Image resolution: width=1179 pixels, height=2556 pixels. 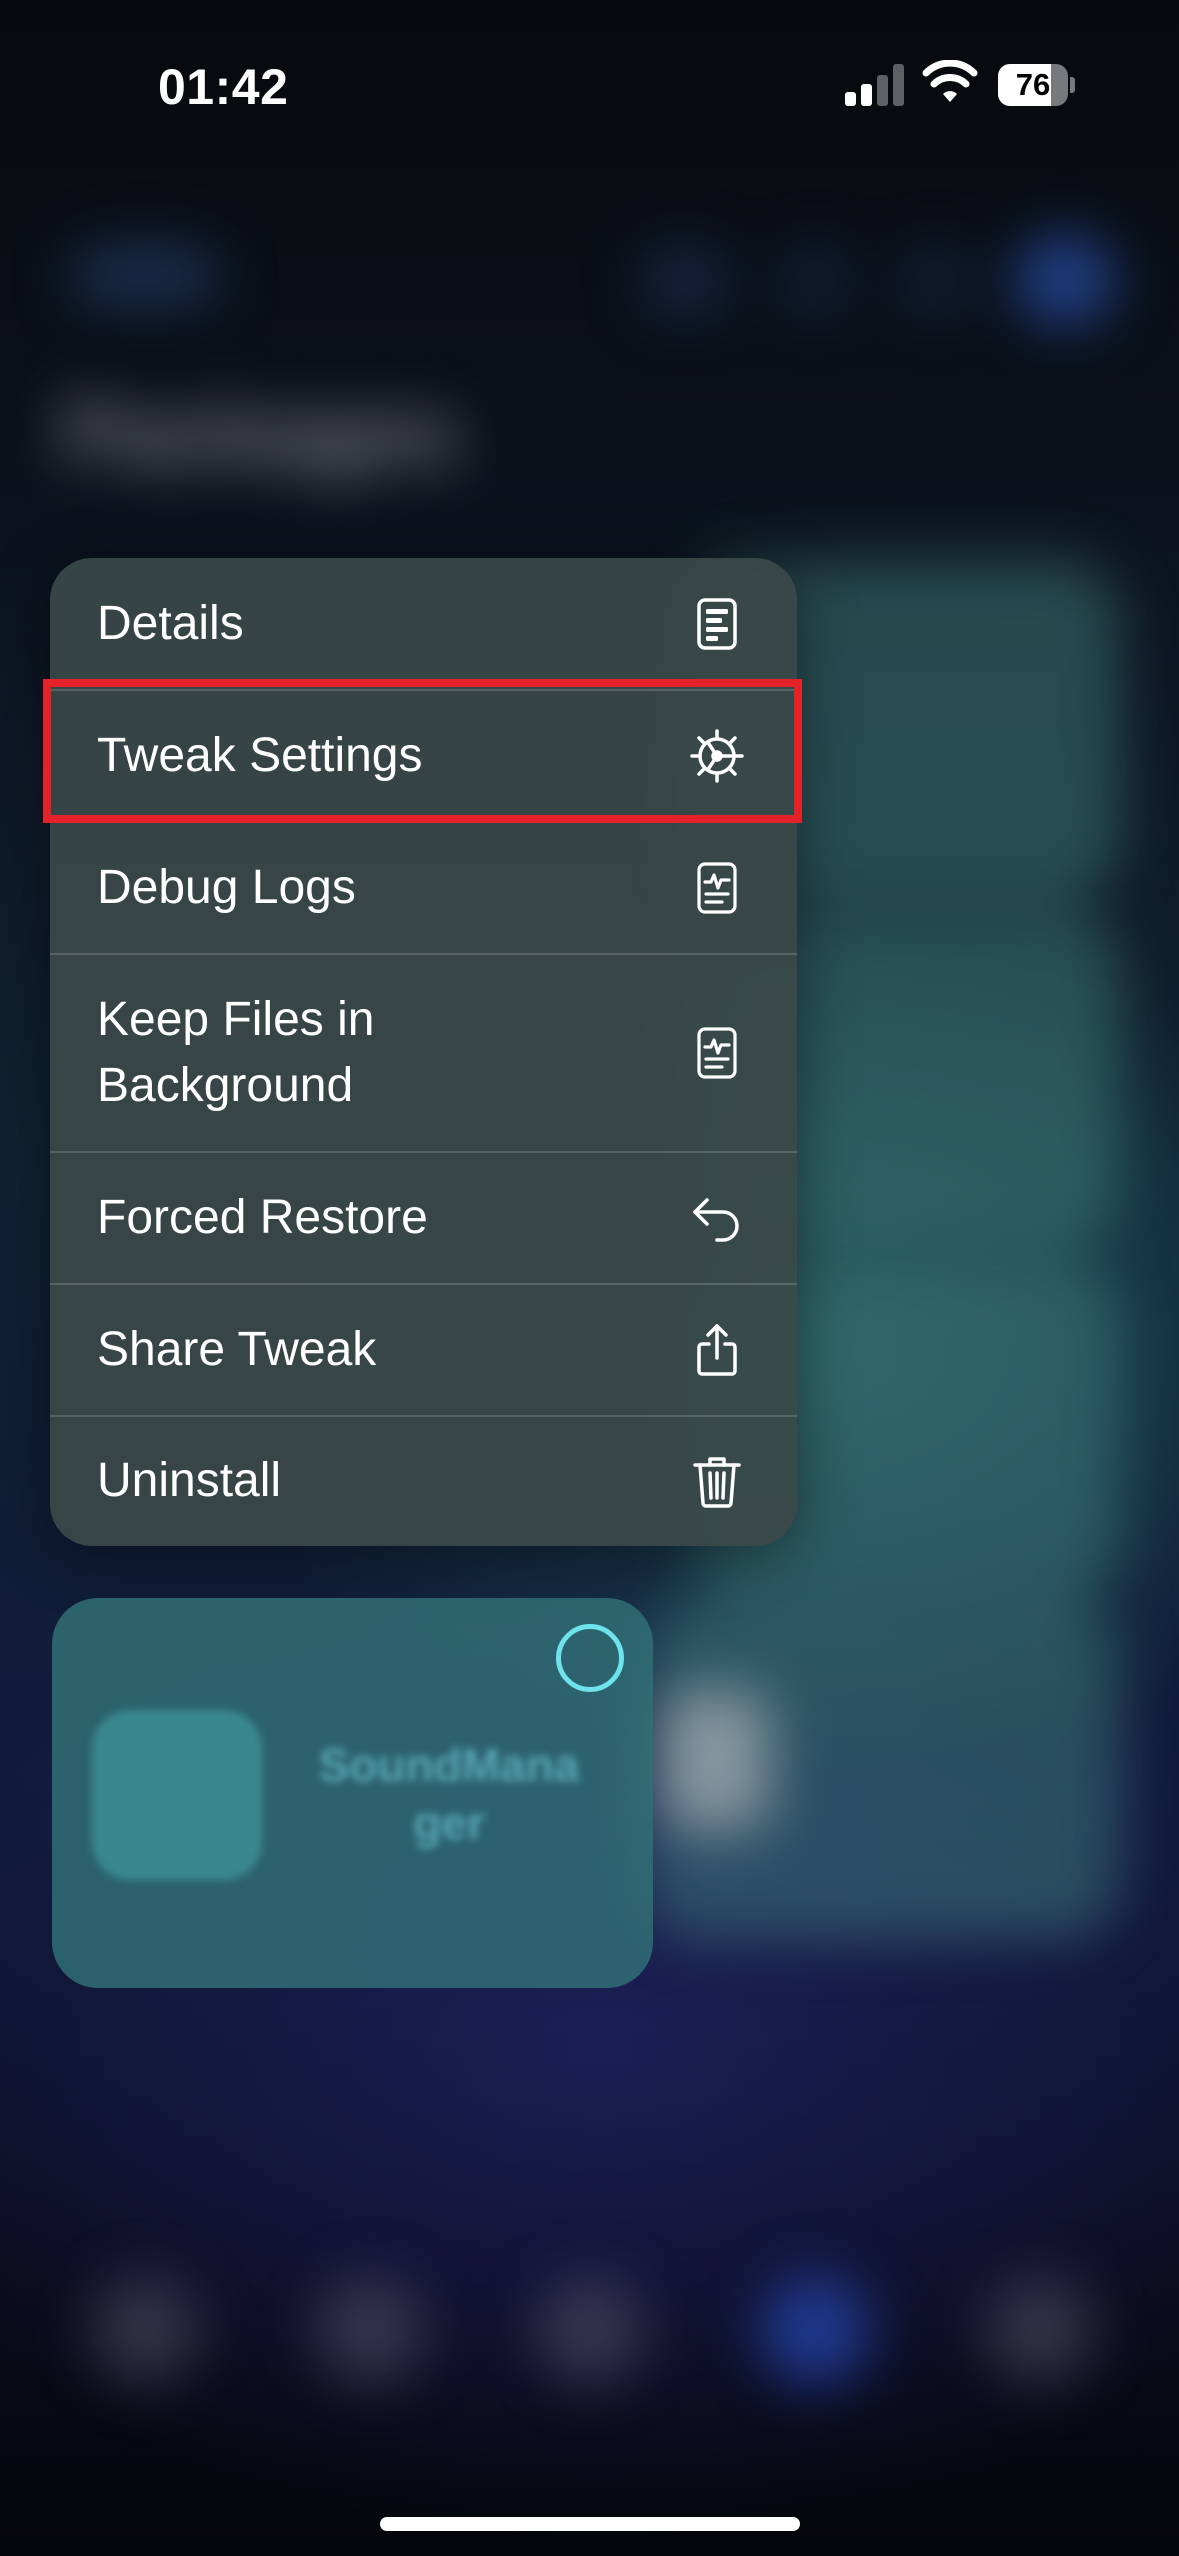 What do you see at coordinates (145, 275) in the screenshot?
I see `background-back-button` at bounding box center [145, 275].